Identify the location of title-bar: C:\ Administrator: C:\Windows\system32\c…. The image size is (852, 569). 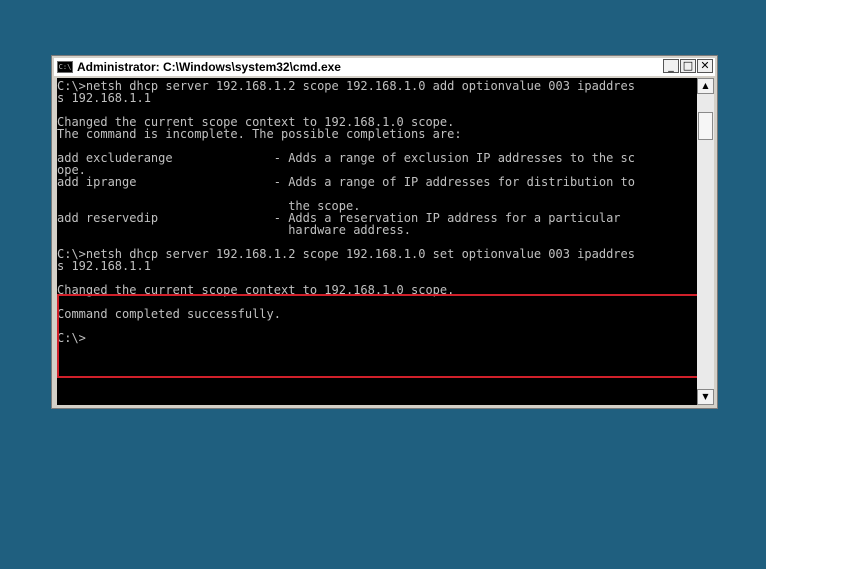
(384, 67).